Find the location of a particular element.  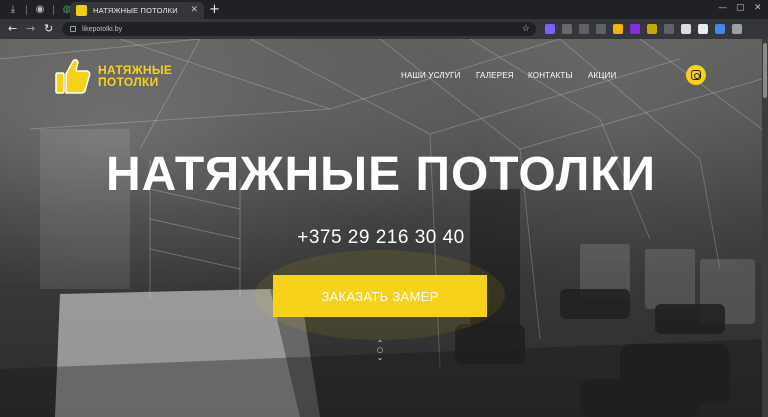

bookmark-star-icon: ☆ is located at coordinates (526, 29).